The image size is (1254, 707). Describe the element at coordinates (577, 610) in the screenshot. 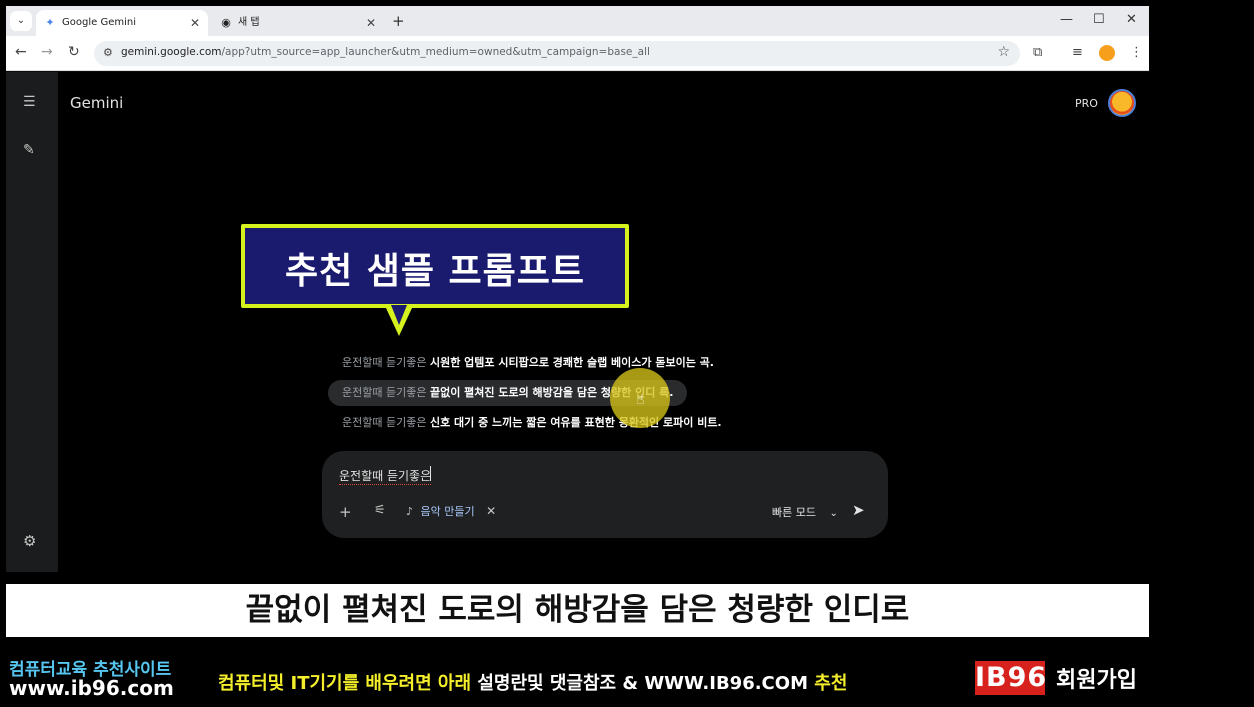

I see `video-subtitle: 끝없이 펼쳐진 도로의 해방감을 담은 청량한 인디로` at that location.